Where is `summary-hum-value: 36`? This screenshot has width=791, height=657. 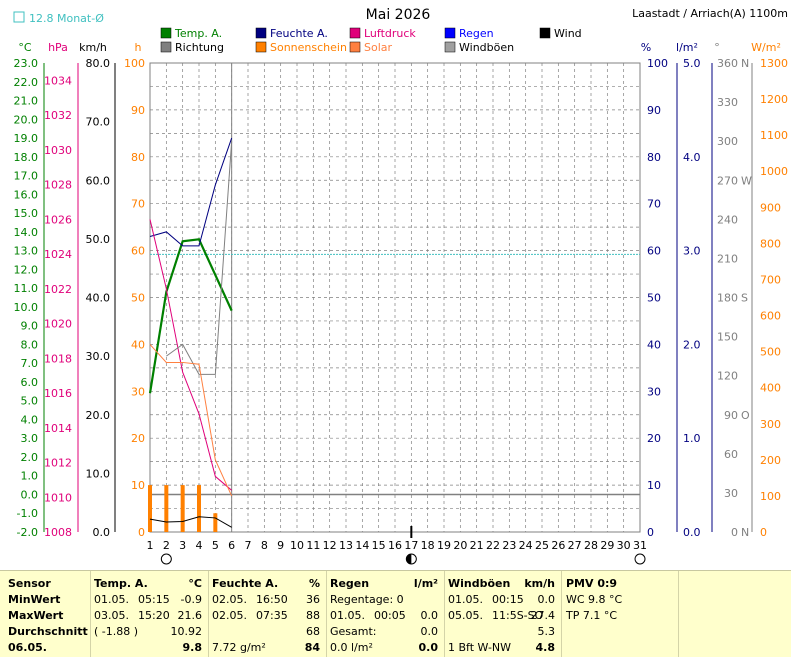 summary-hum-value: 36 is located at coordinates (313, 599).